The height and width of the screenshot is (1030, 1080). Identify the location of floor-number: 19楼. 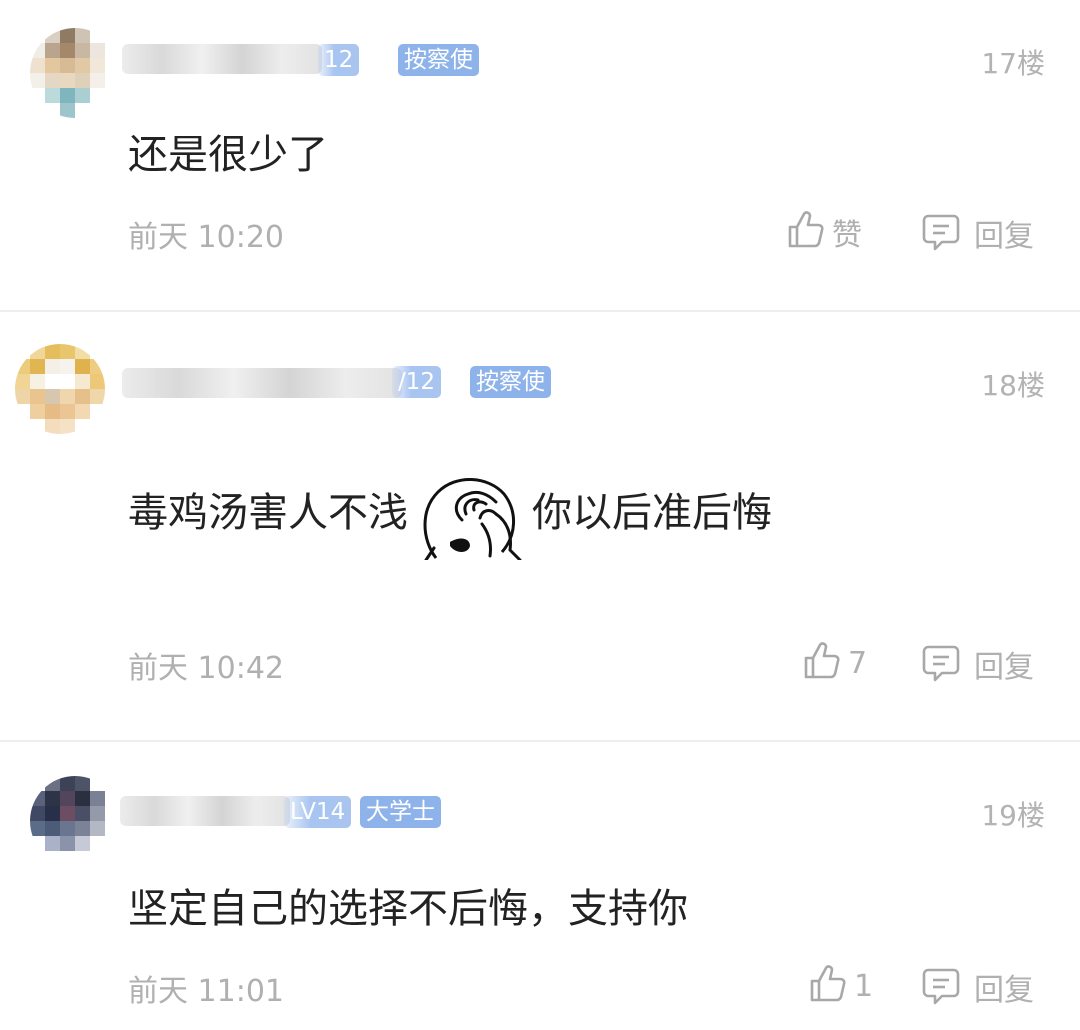
(1013, 815).